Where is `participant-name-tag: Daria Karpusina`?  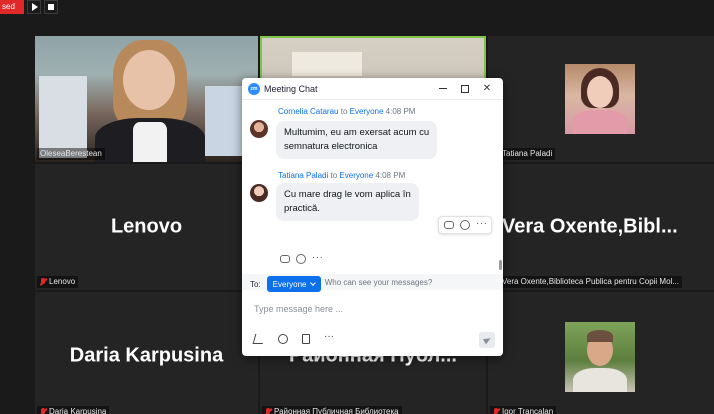
participant-name-tag: Daria Karpusina is located at coordinates (73, 410).